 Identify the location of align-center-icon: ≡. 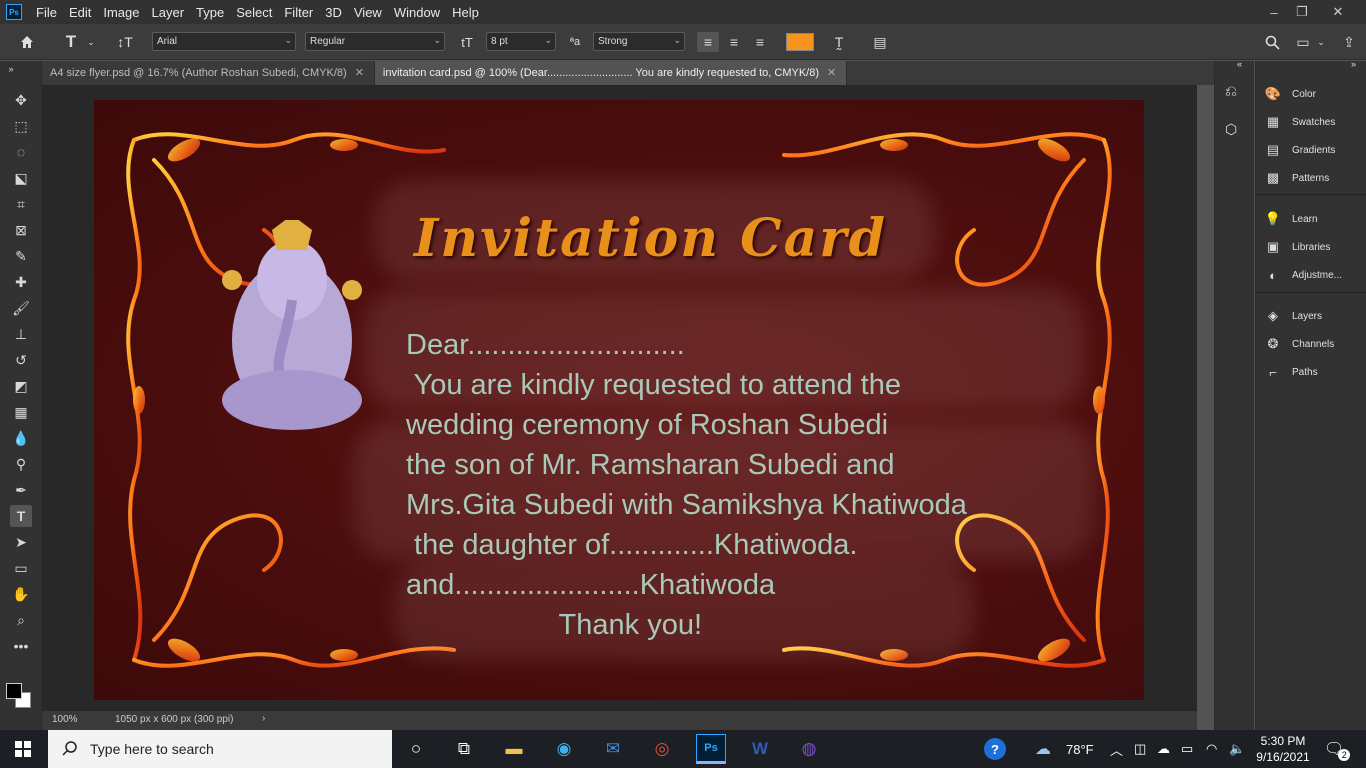
(734, 42).